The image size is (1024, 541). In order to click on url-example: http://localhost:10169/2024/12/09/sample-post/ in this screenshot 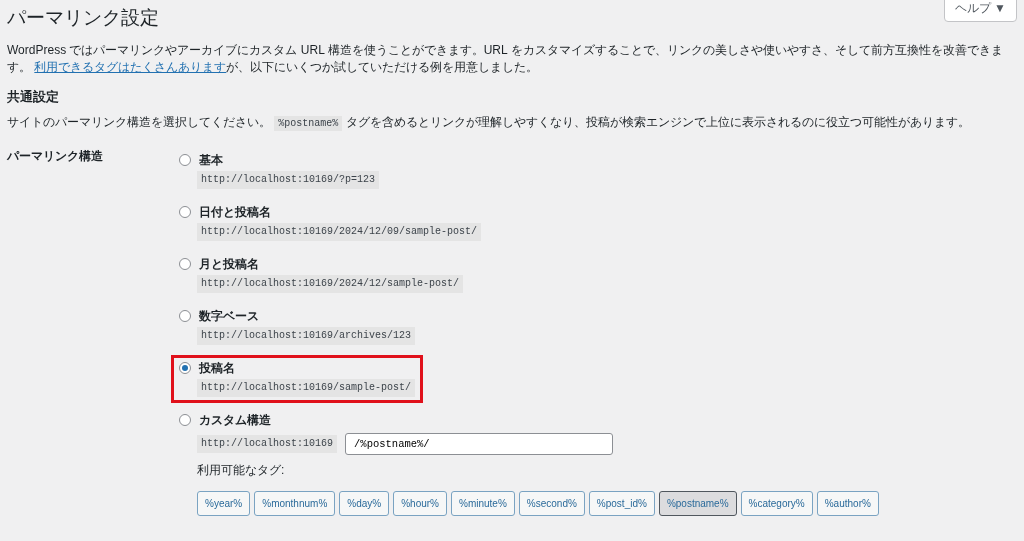, I will do `click(339, 231)`.